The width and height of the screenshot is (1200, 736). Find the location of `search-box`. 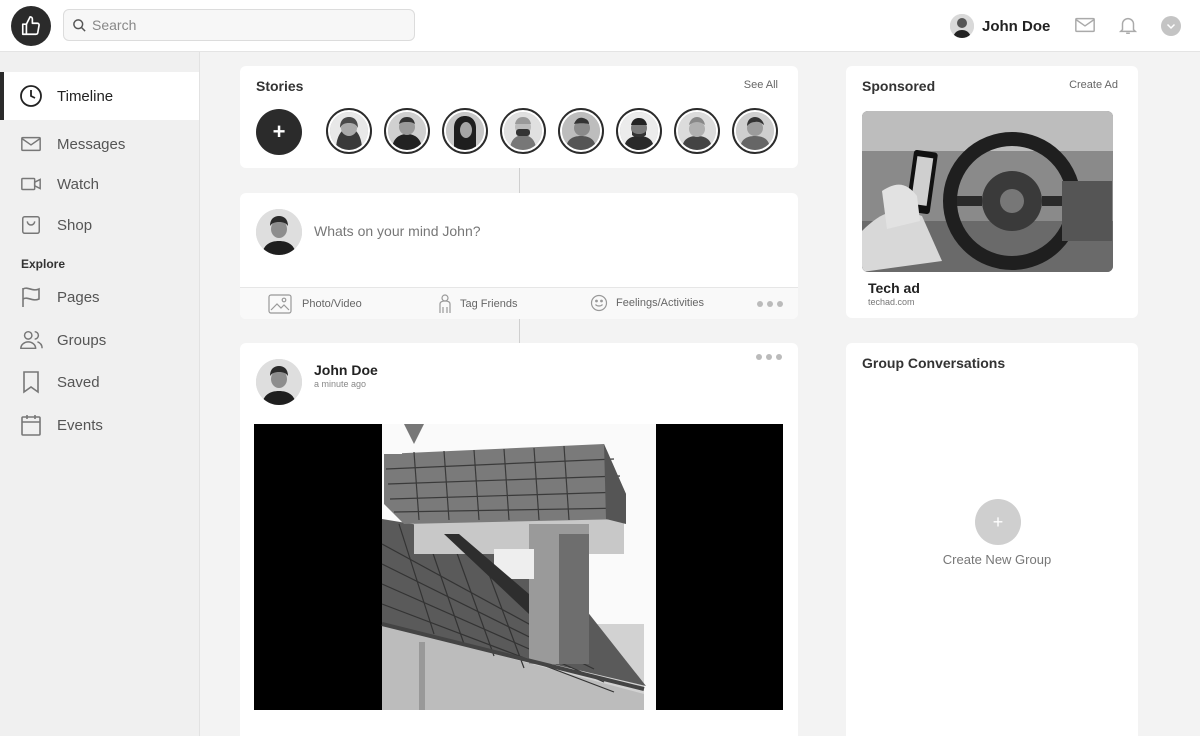

search-box is located at coordinates (239, 25).